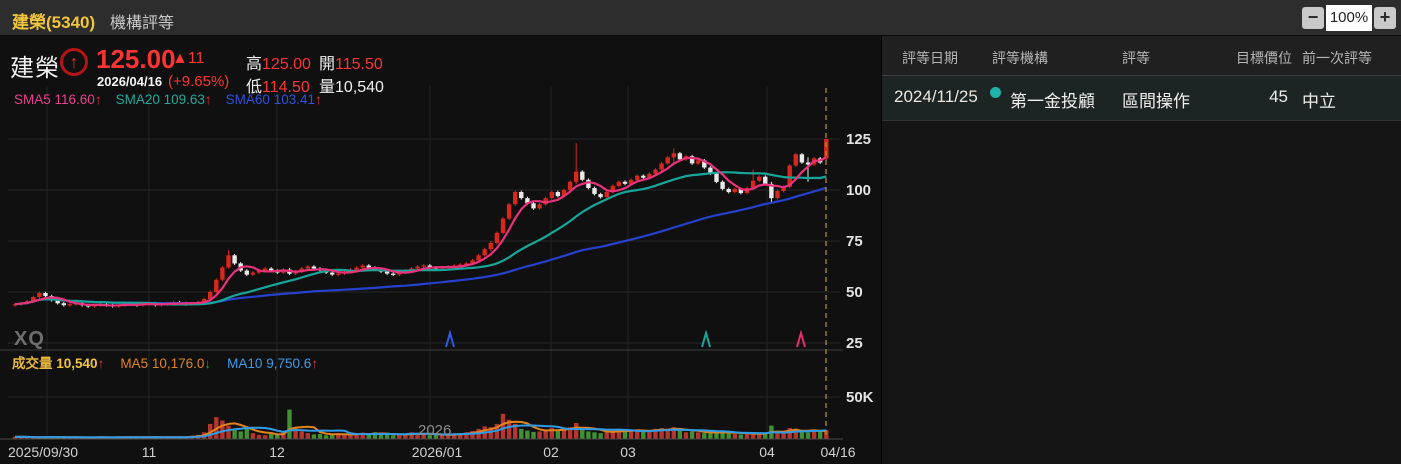  Describe the element at coordinates (199, 81) in the screenshot. I see `price-change-percent: (+9.65%)` at that location.